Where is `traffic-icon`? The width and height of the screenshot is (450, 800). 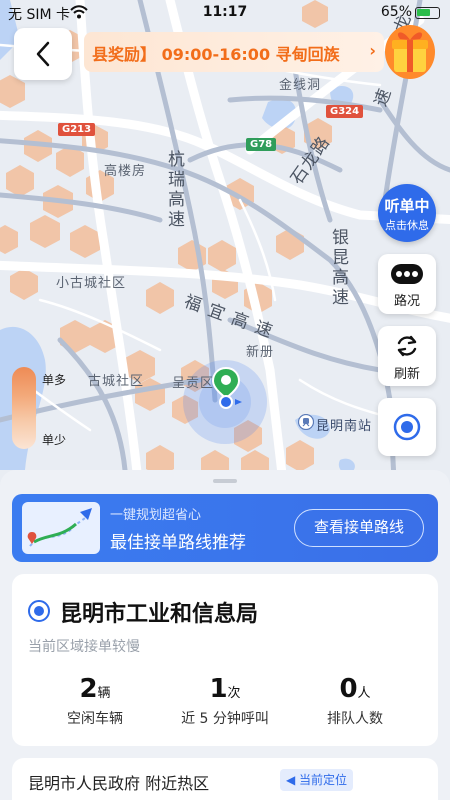
traffic-icon is located at coordinates (407, 274).